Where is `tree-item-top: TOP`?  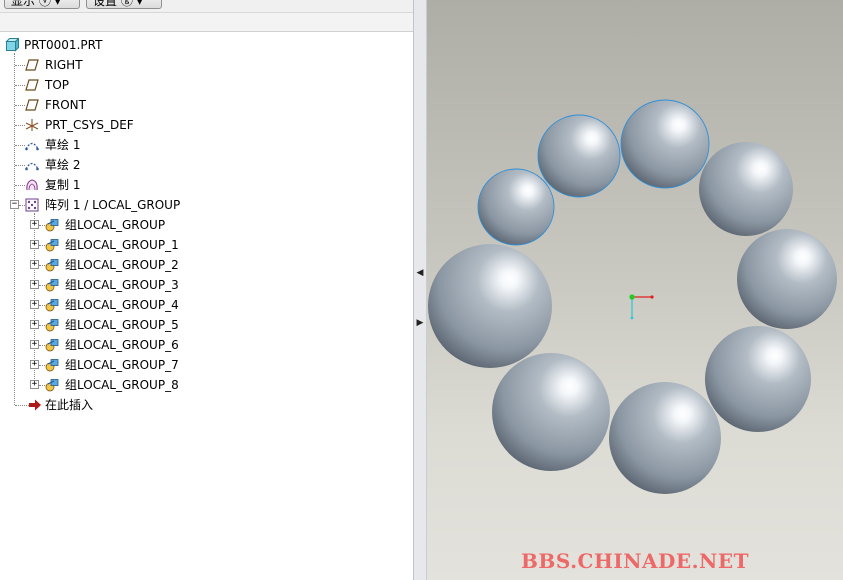 tree-item-top: TOP is located at coordinates (206, 85).